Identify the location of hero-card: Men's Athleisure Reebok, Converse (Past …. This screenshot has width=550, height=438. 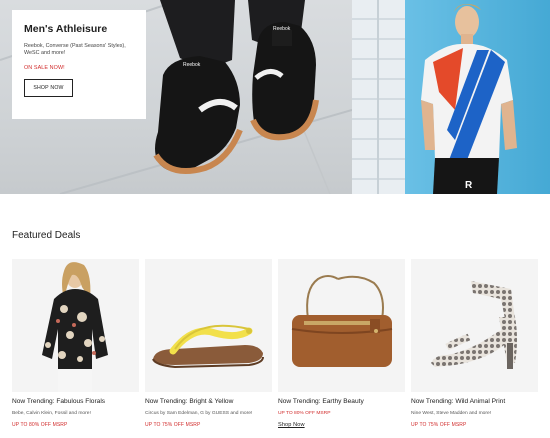
(79, 64).